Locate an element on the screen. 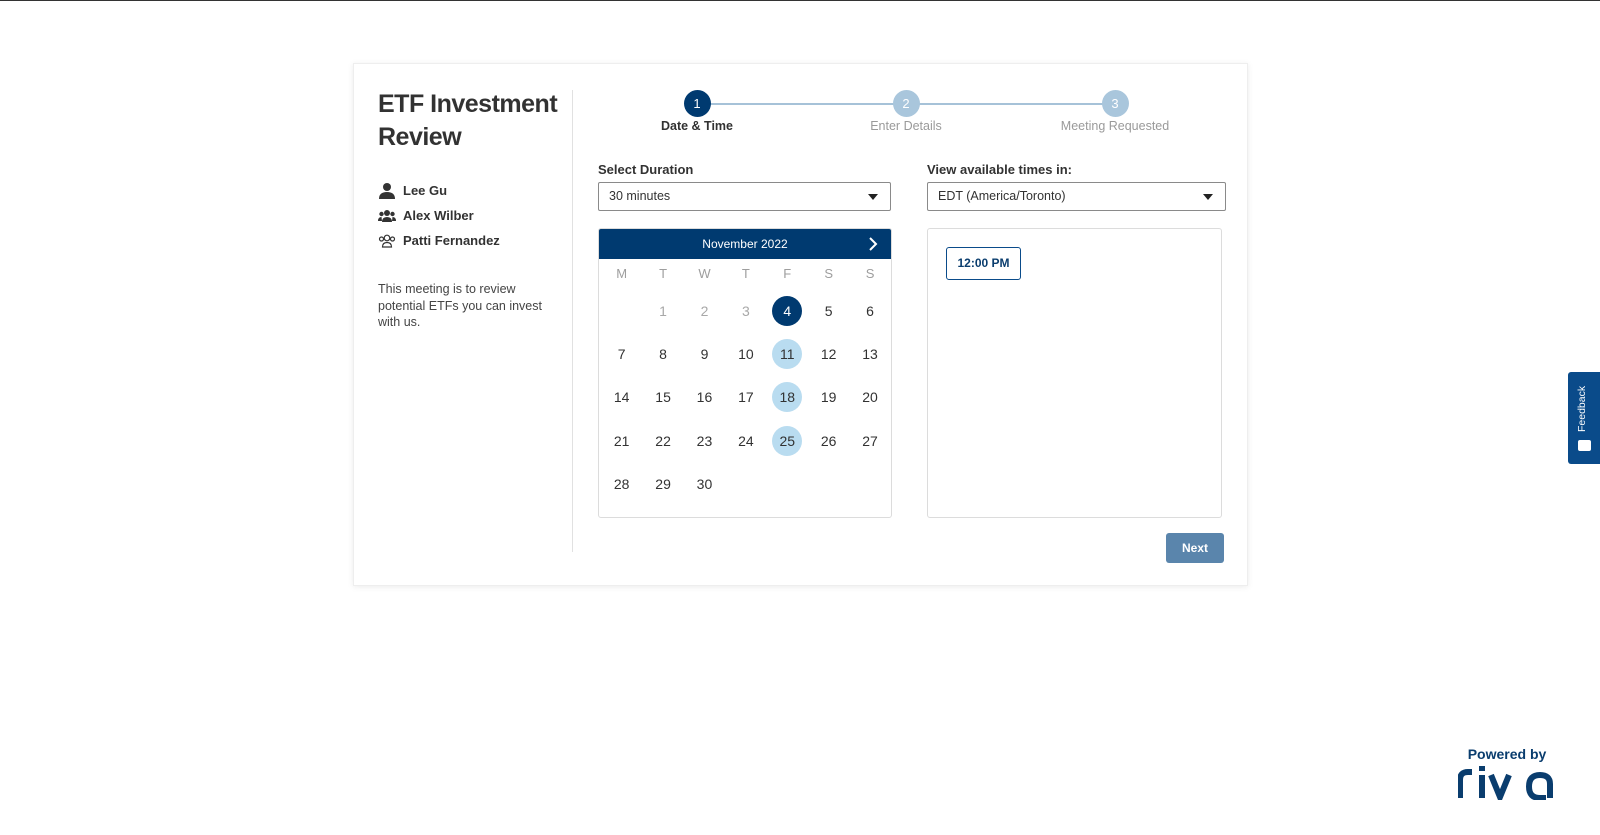 The height and width of the screenshot is (835, 1600). meeting-title: ETF Investment Review is located at coordinates (468, 120).